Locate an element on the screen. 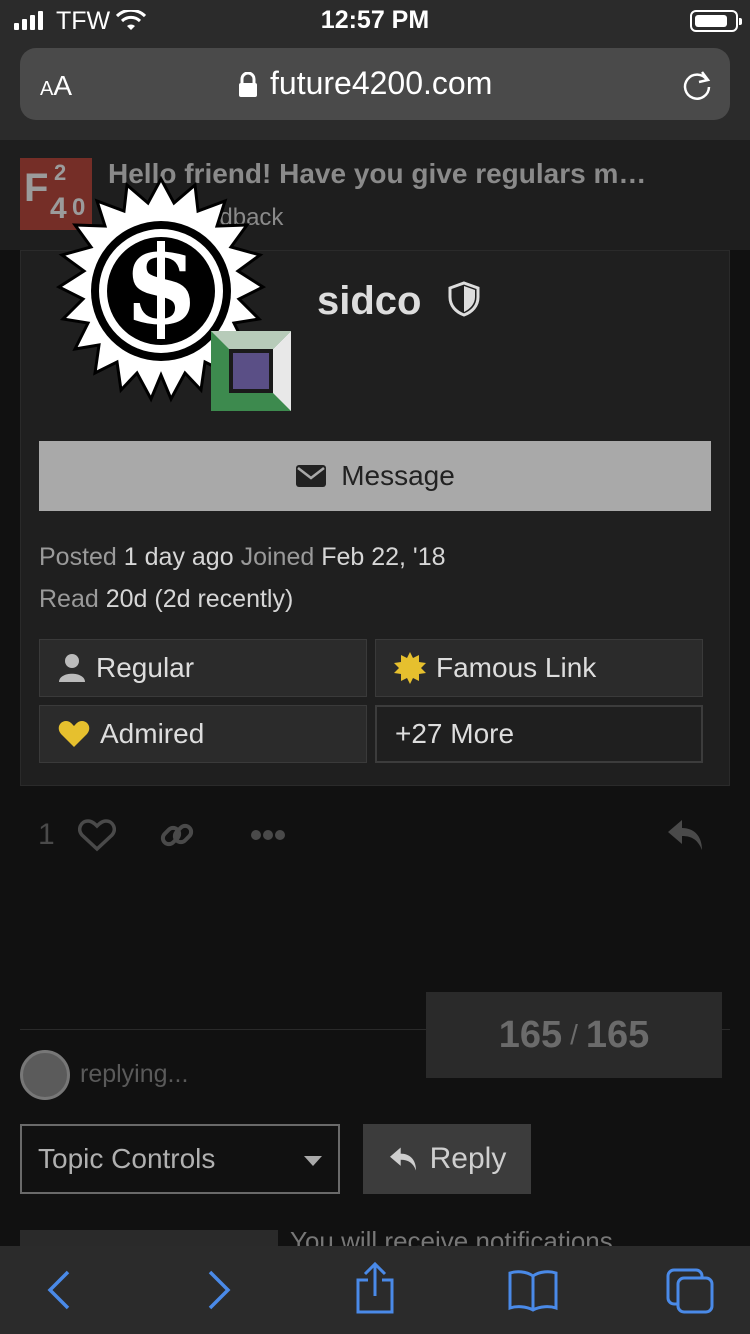 This screenshot has width=750, height=1334. browser-address-area: AAAA future4200.com is located at coordinates (375, 90).